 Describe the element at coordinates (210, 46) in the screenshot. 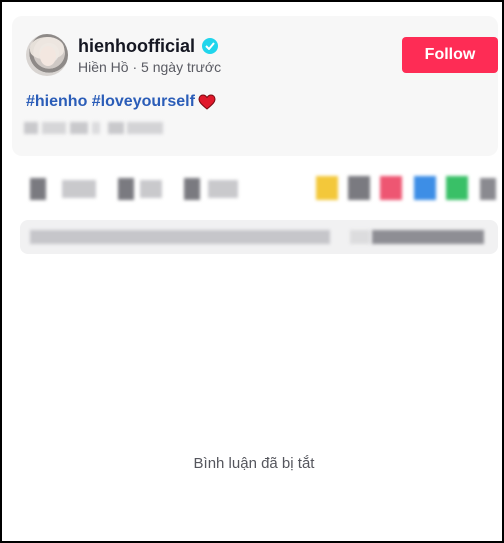

I see `verified-icon` at that location.